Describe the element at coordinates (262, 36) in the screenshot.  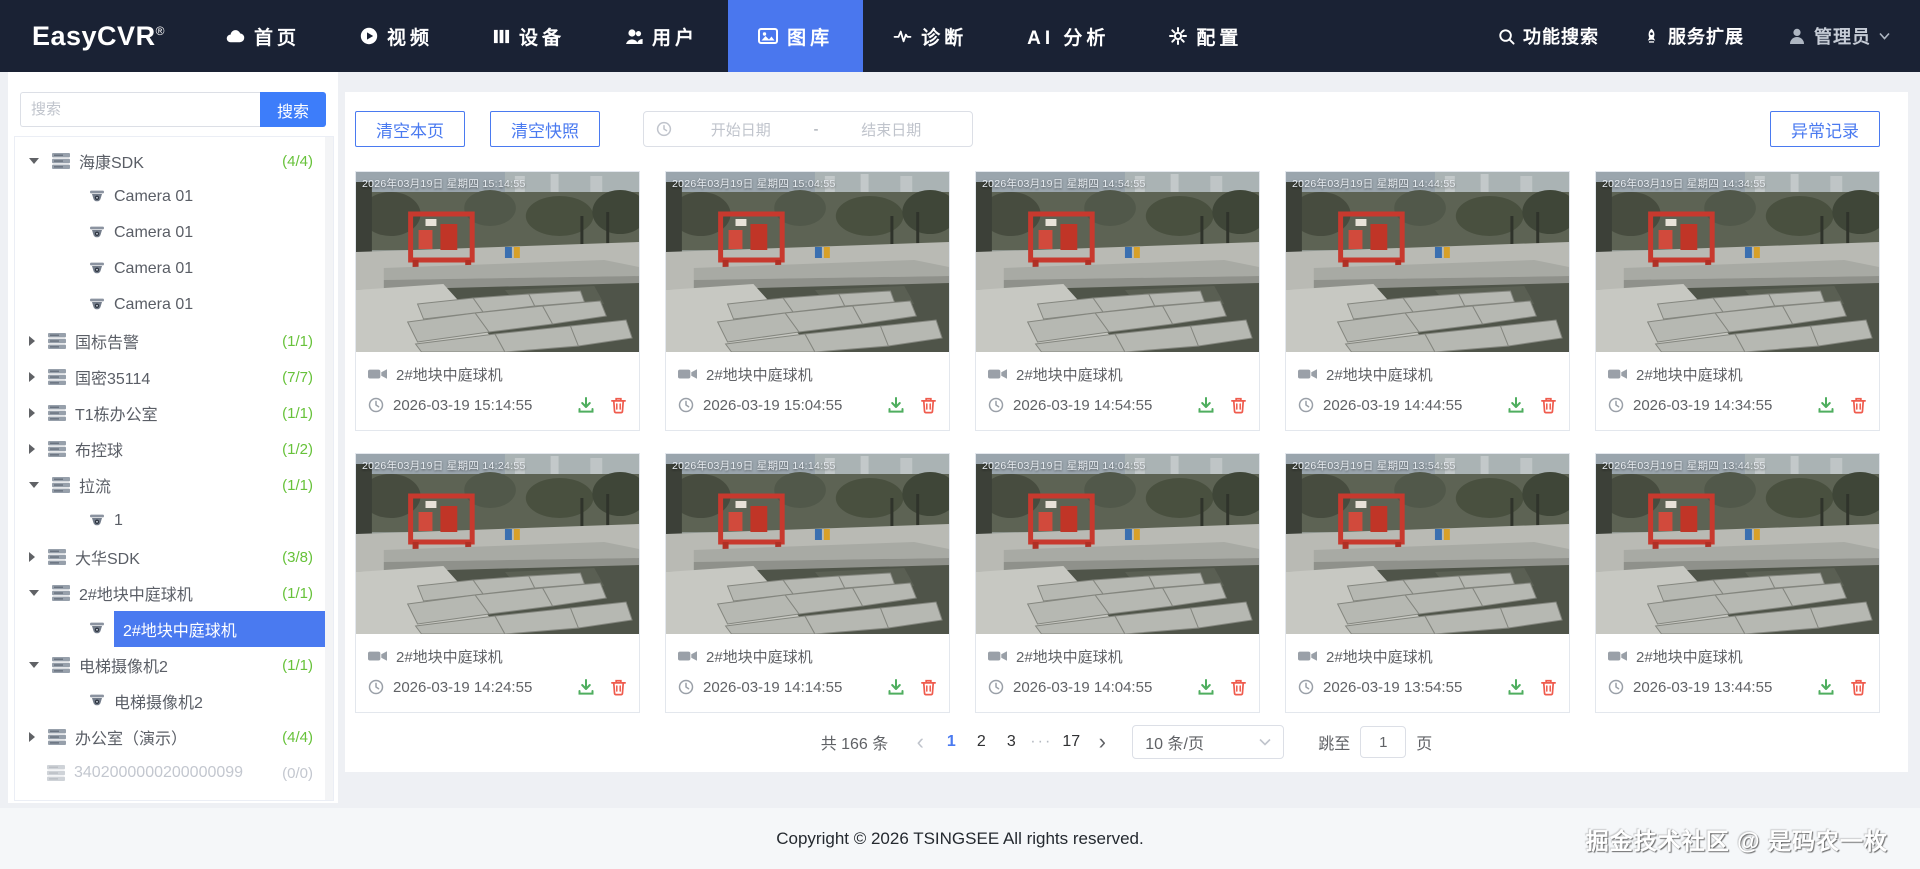
I see `nav-item-home: 首页` at that location.